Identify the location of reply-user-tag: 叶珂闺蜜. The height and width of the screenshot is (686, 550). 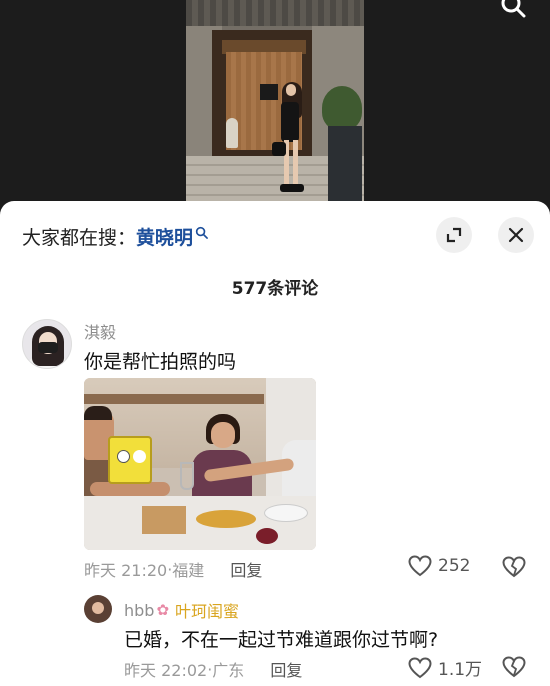
(207, 611).